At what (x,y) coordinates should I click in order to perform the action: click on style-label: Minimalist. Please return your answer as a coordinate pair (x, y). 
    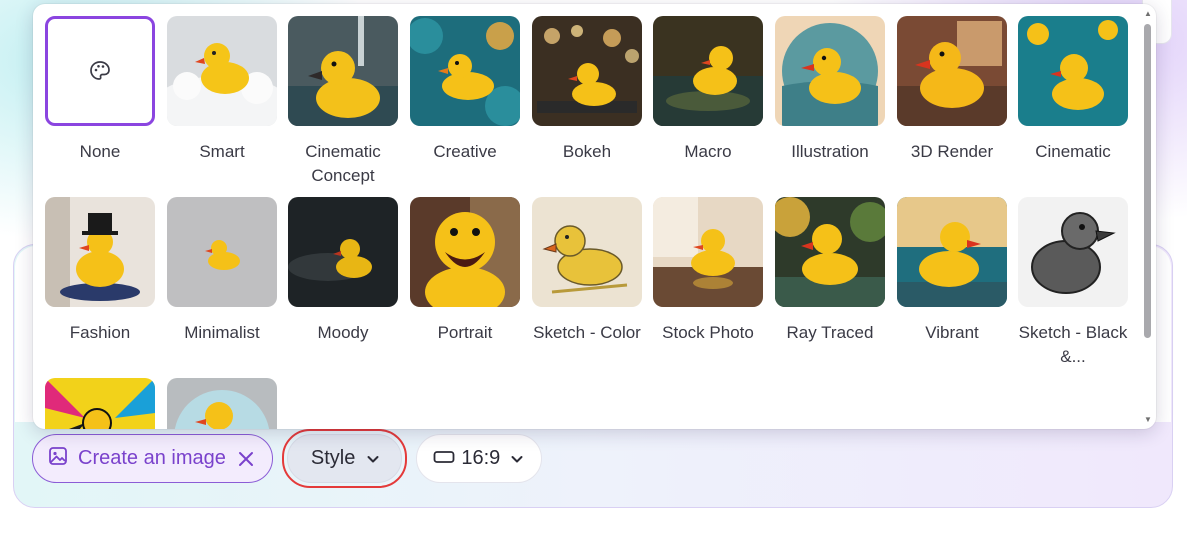
    Looking at the image, I should click on (222, 332).